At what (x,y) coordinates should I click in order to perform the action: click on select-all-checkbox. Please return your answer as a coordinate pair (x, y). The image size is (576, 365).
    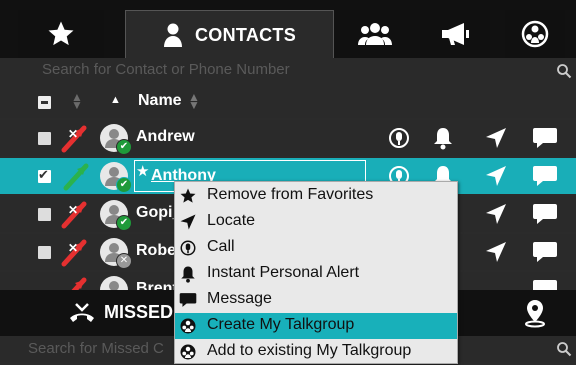
    Looking at the image, I should click on (44, 102).